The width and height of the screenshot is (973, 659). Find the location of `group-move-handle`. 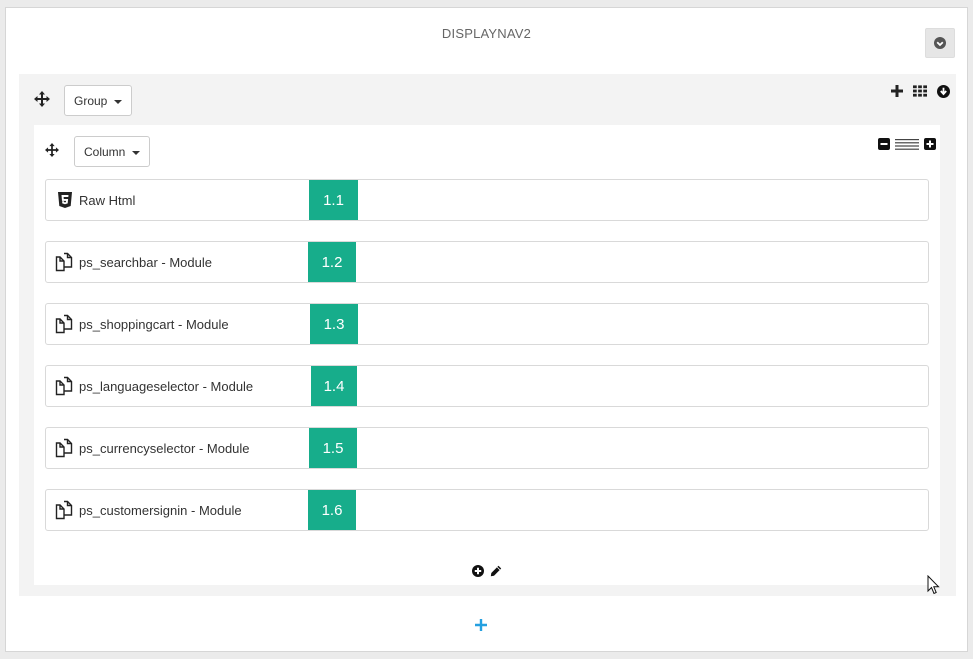

group-move-handle is located at coordinates (42, 99).